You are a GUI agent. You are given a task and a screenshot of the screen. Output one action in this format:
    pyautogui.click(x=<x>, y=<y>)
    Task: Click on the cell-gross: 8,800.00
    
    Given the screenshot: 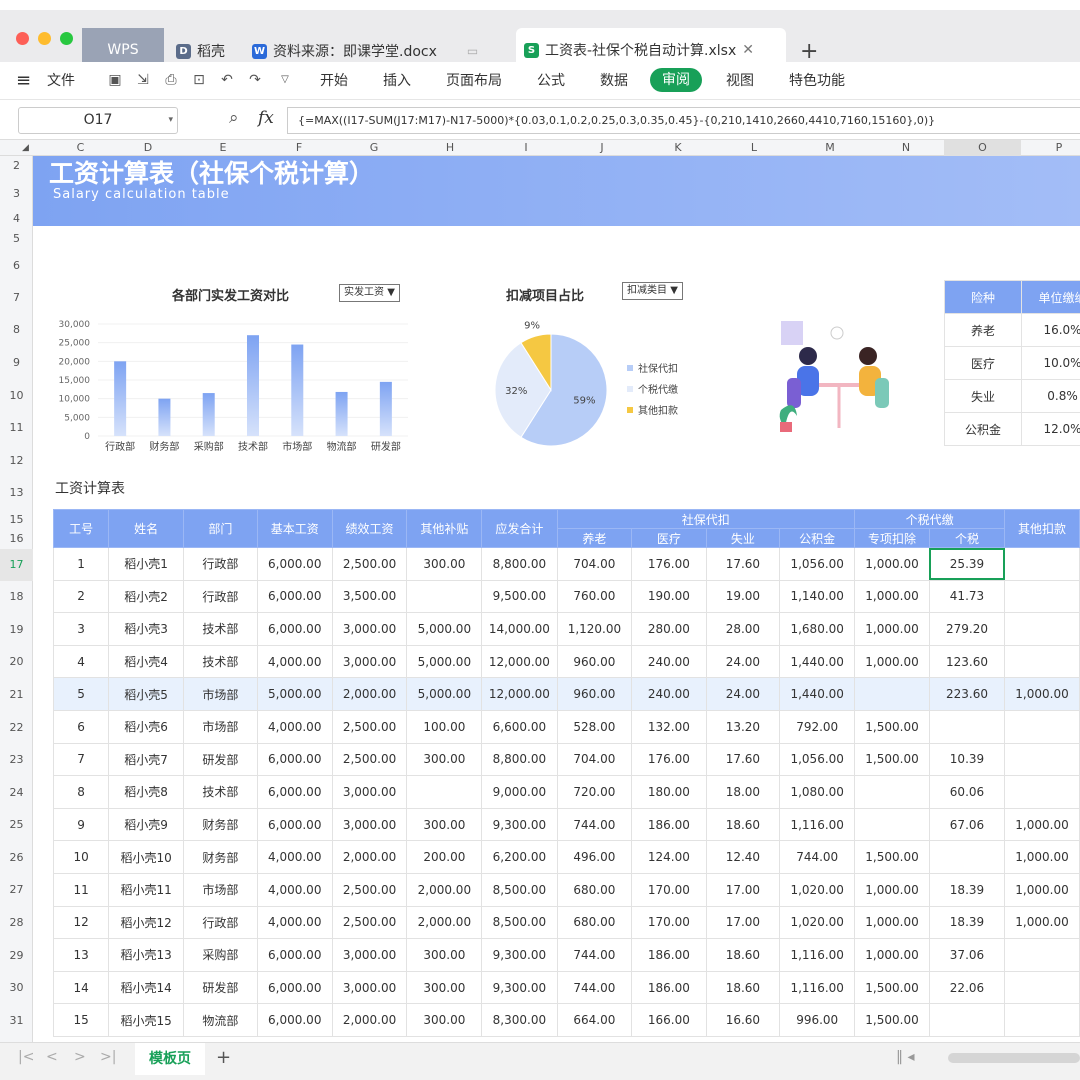 What is the action you would take?
    pyautogui.click(x=519, y=759)
    